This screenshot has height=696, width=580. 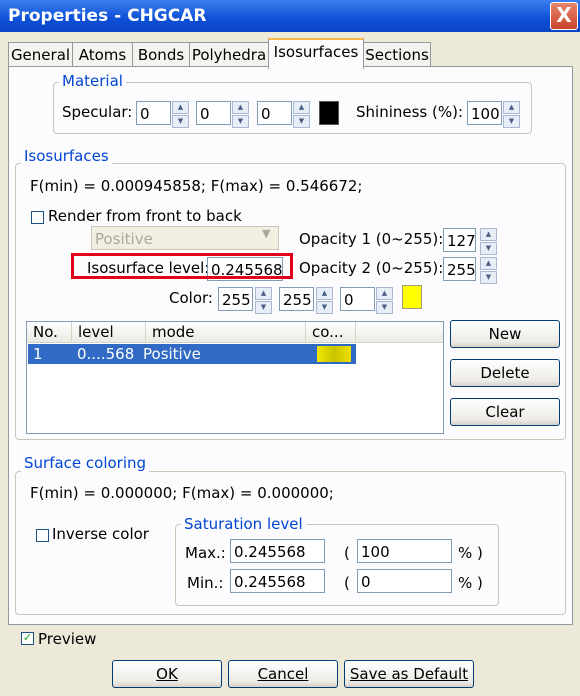 I want to click on row-color-swatch, so click(x=334, y=354).